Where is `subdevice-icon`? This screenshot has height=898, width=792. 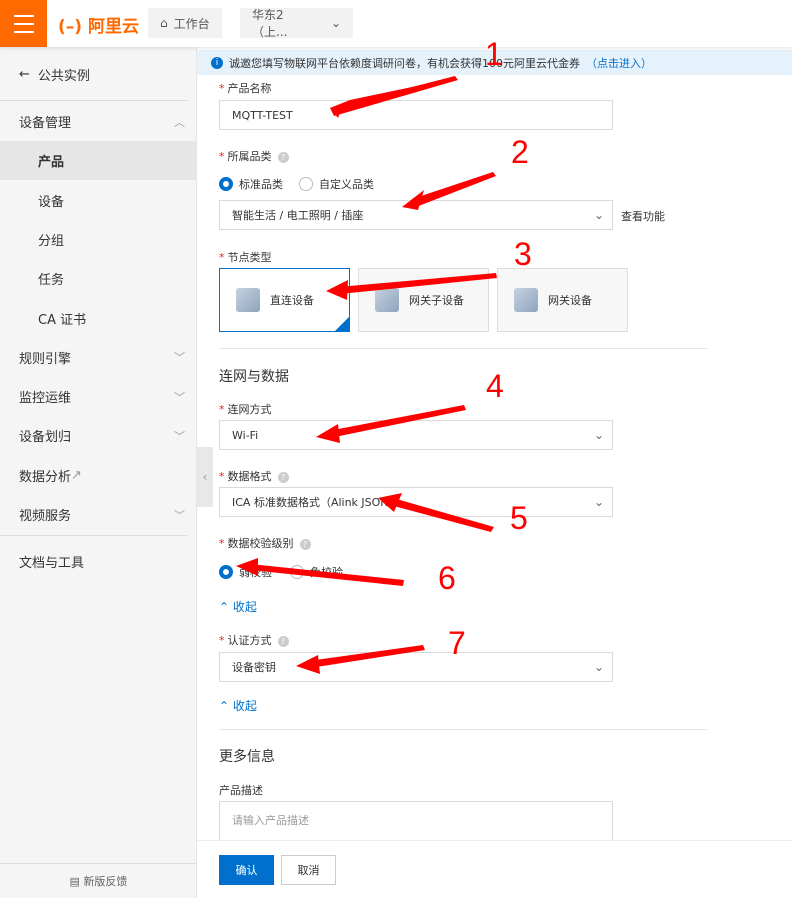 subdevice-icon is located at coordinates (387, 300).